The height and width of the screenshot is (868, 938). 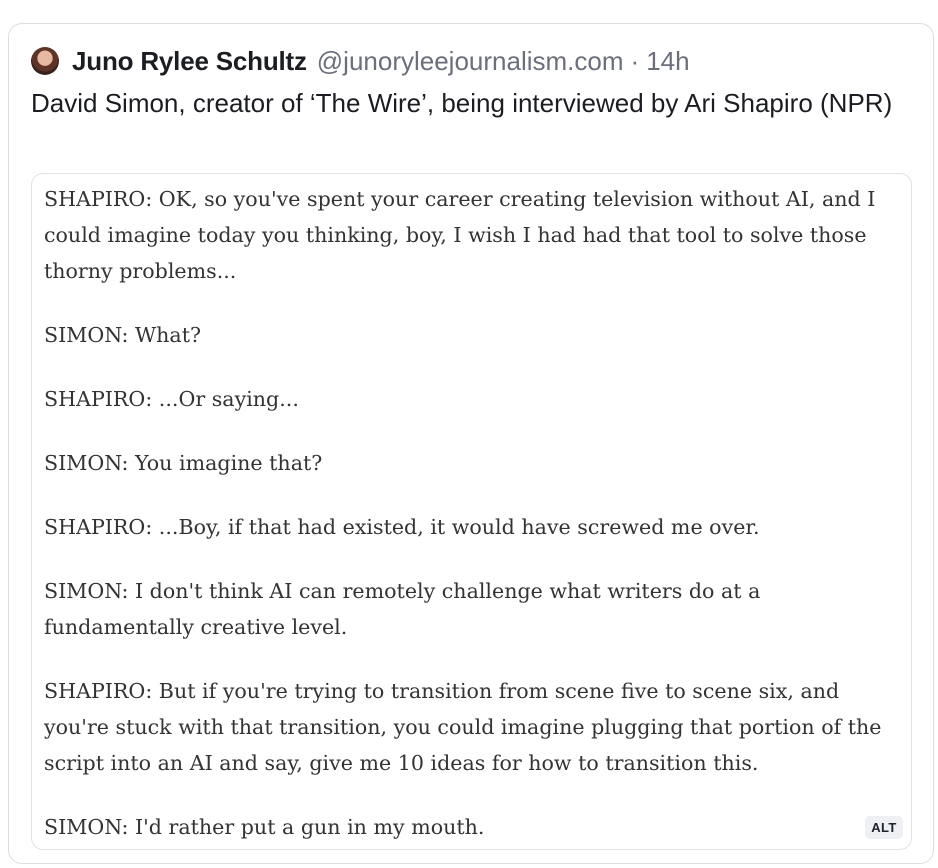 I want to click on avatar, so click(x=45, y=61).